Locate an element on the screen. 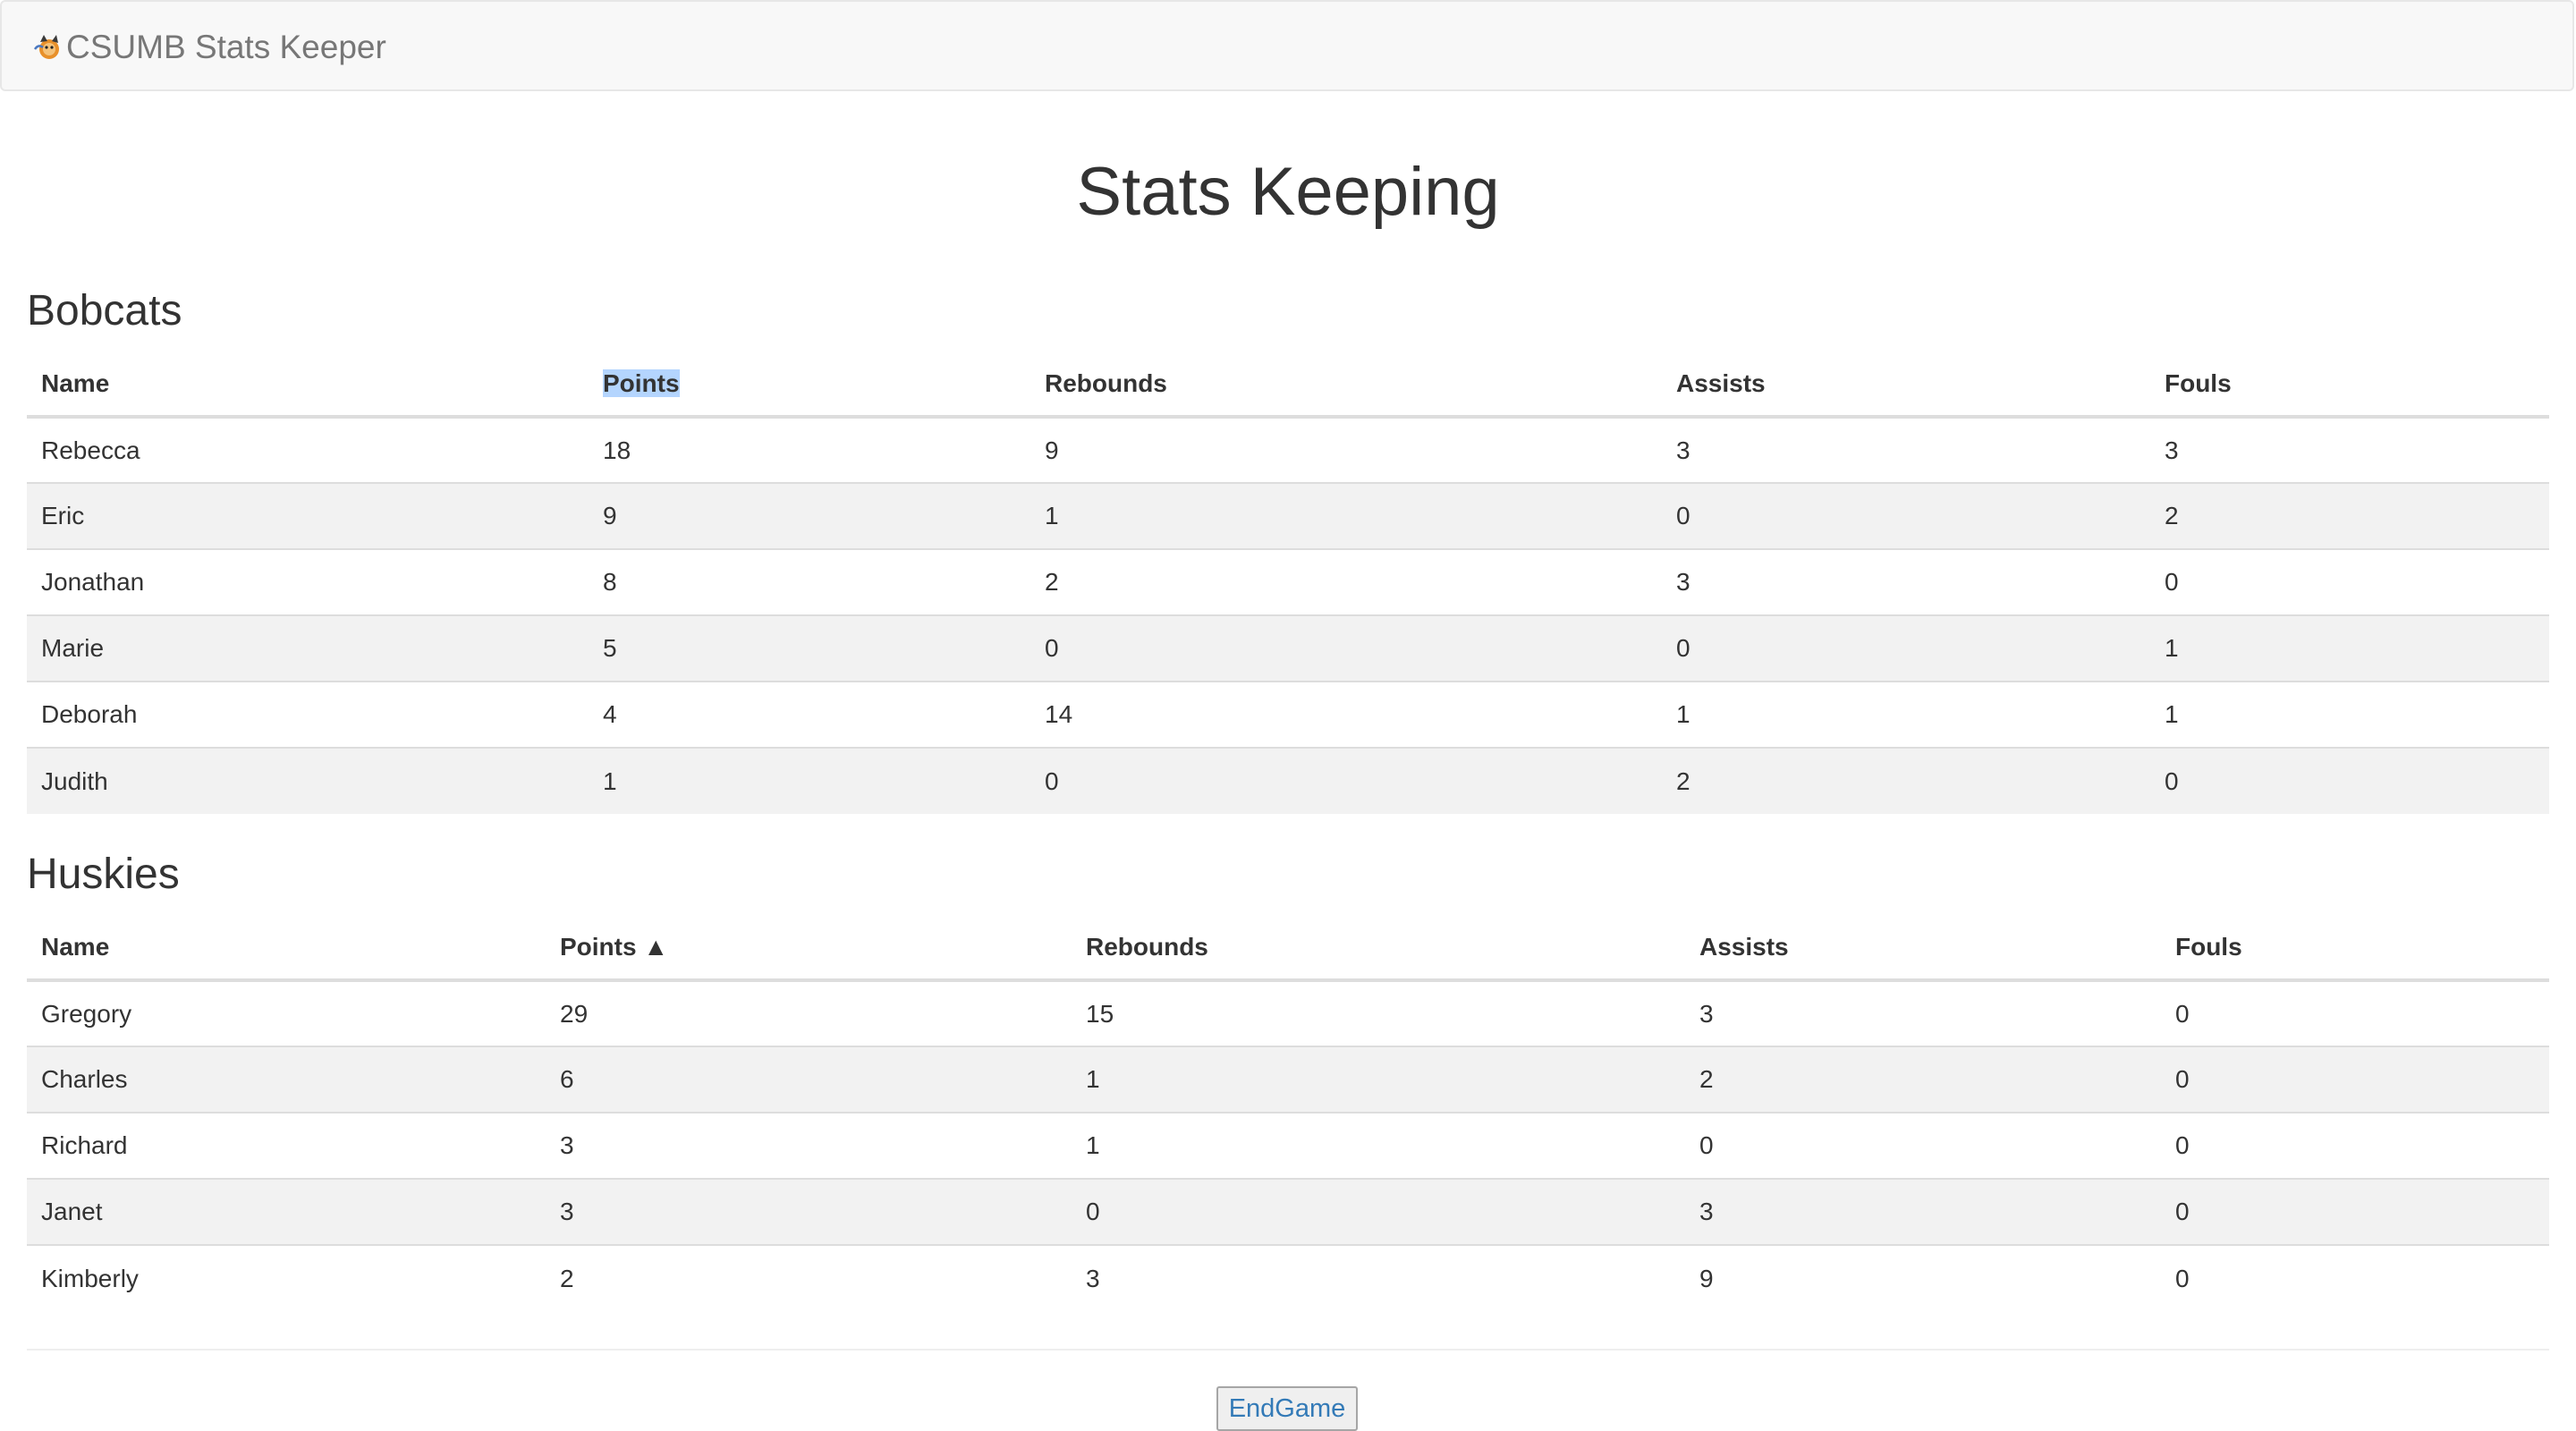  bobcat-logo-icon is located at coordinates (48, 48).